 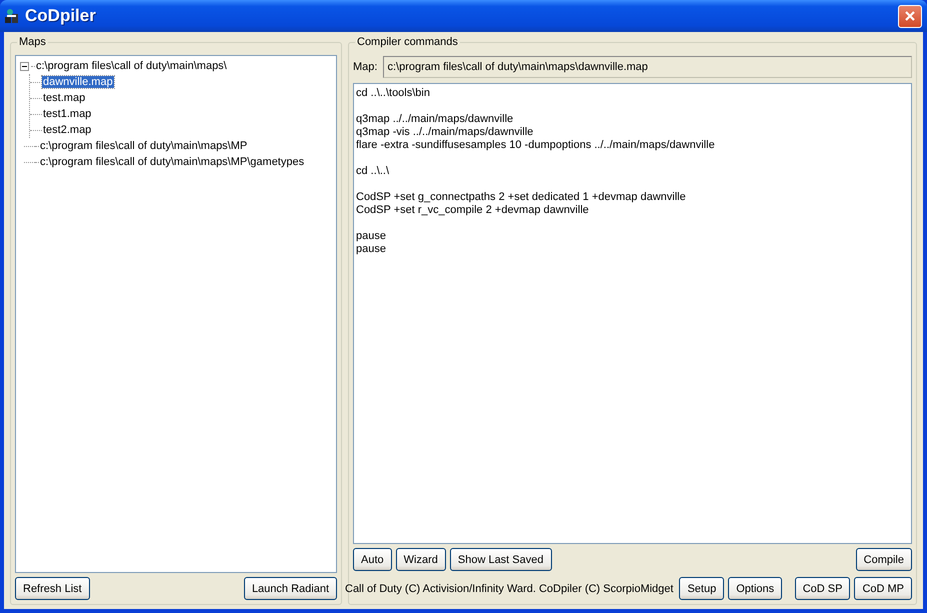 I want to click on tree-item: dawnville.map, so click(x=78, y=82).